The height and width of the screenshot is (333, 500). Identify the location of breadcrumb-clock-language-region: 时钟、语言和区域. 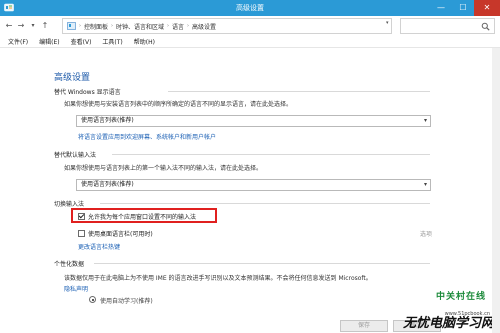
(140, 26).